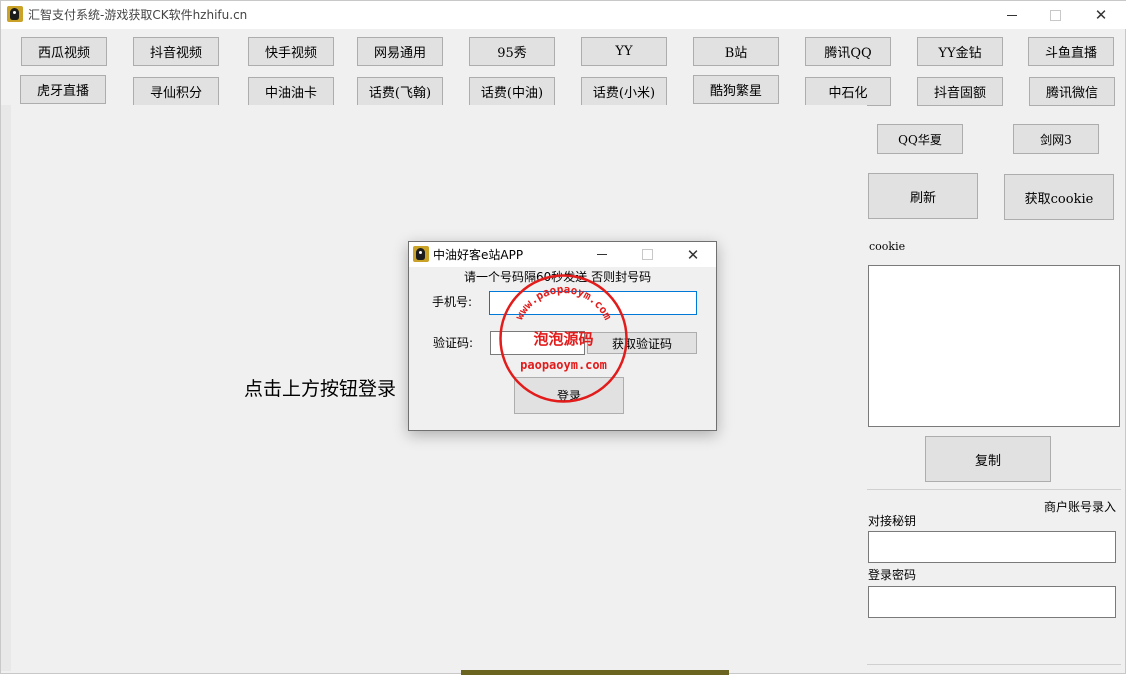  Describe the element at coordinates (320, 389) in the screenshot. I see `login-hint: 点击上方按钮登录` at that location.